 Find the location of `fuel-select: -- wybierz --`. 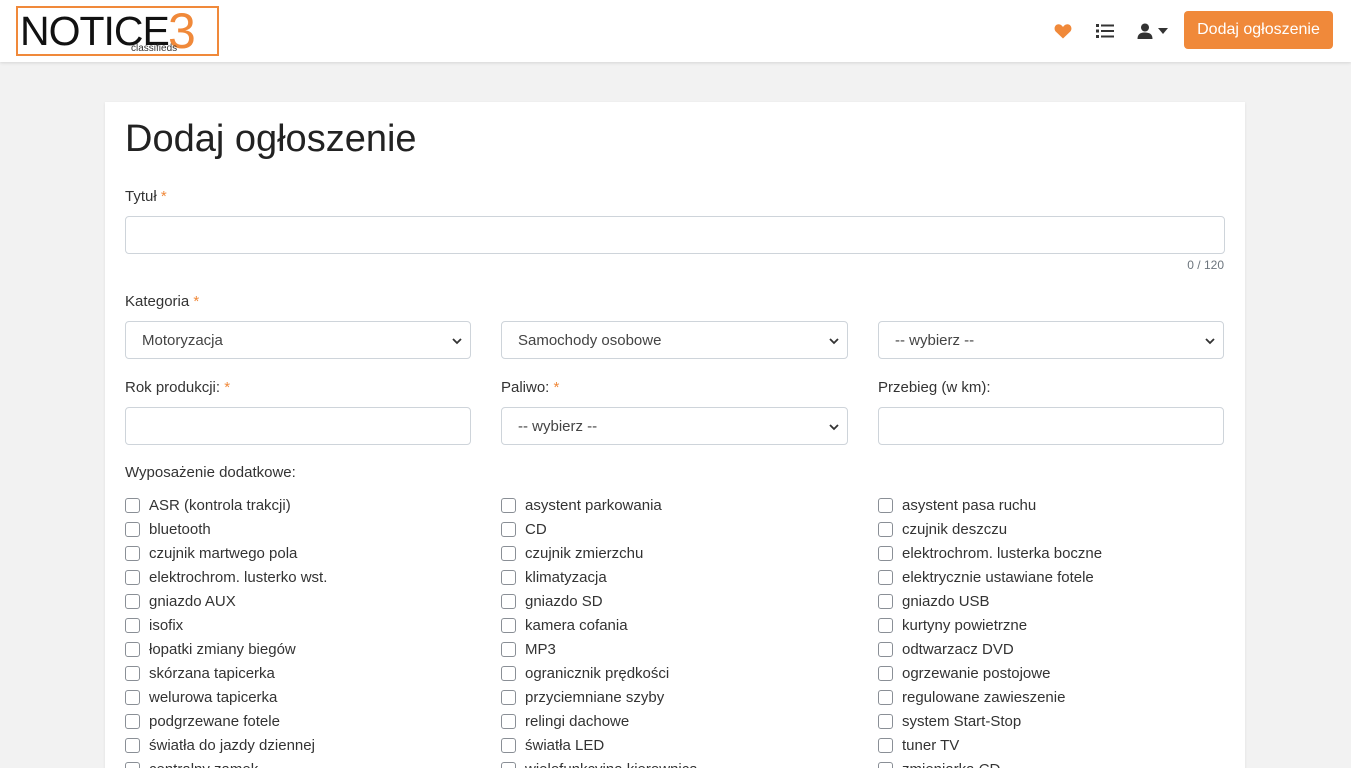

fuel-select: -- wybierz -- is located at coordinates (674, 426).